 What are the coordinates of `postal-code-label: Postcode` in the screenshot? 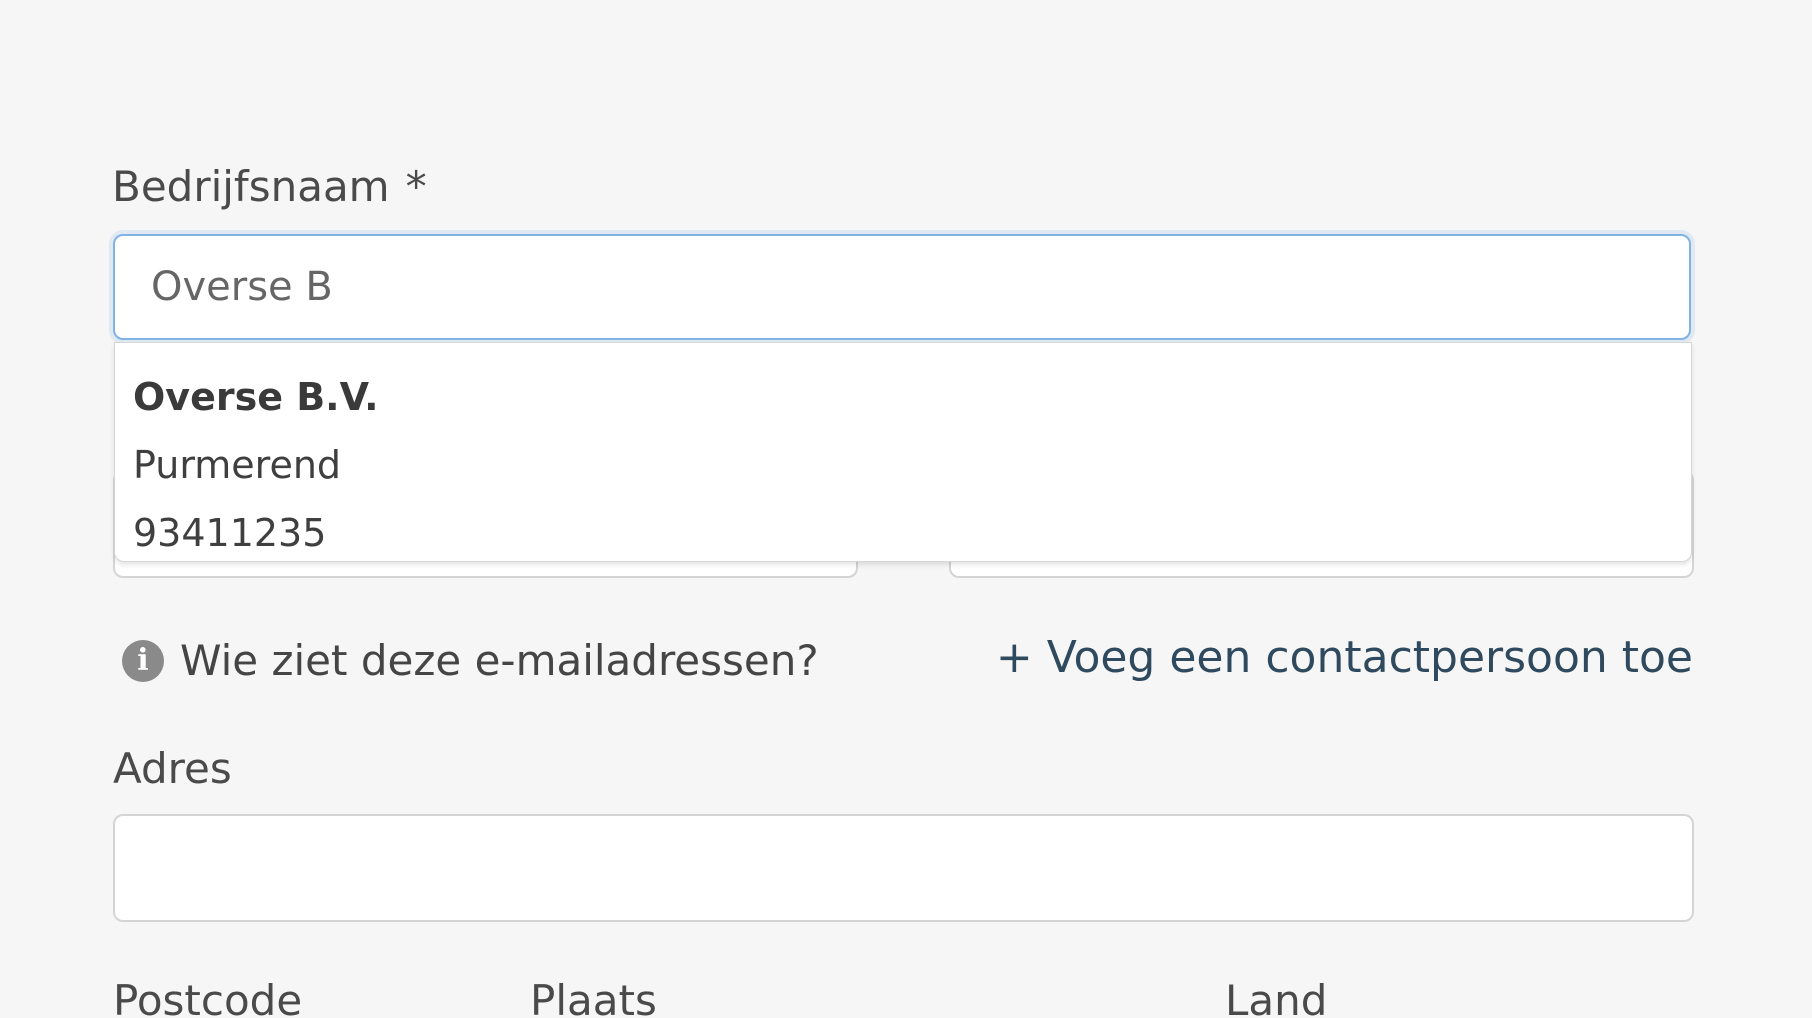 It's located at (208, 997).